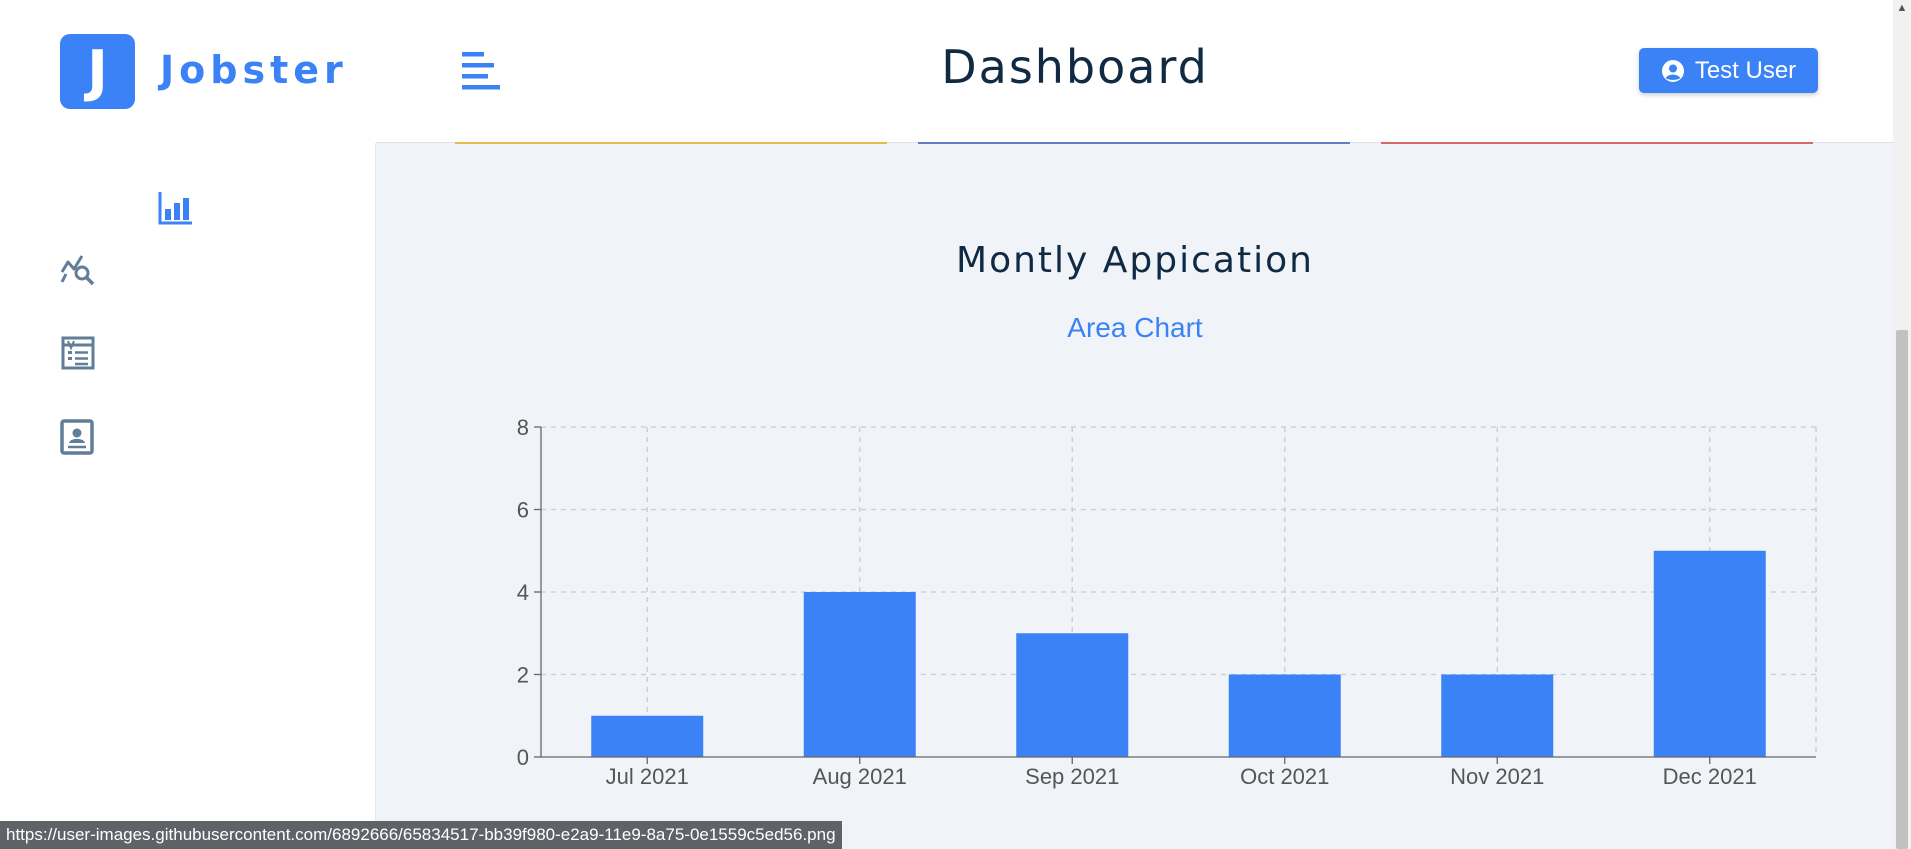 The height and width of the screenshot is (849, 1911). I want to click on y-tick-label-4: 8, so click(523, 427).